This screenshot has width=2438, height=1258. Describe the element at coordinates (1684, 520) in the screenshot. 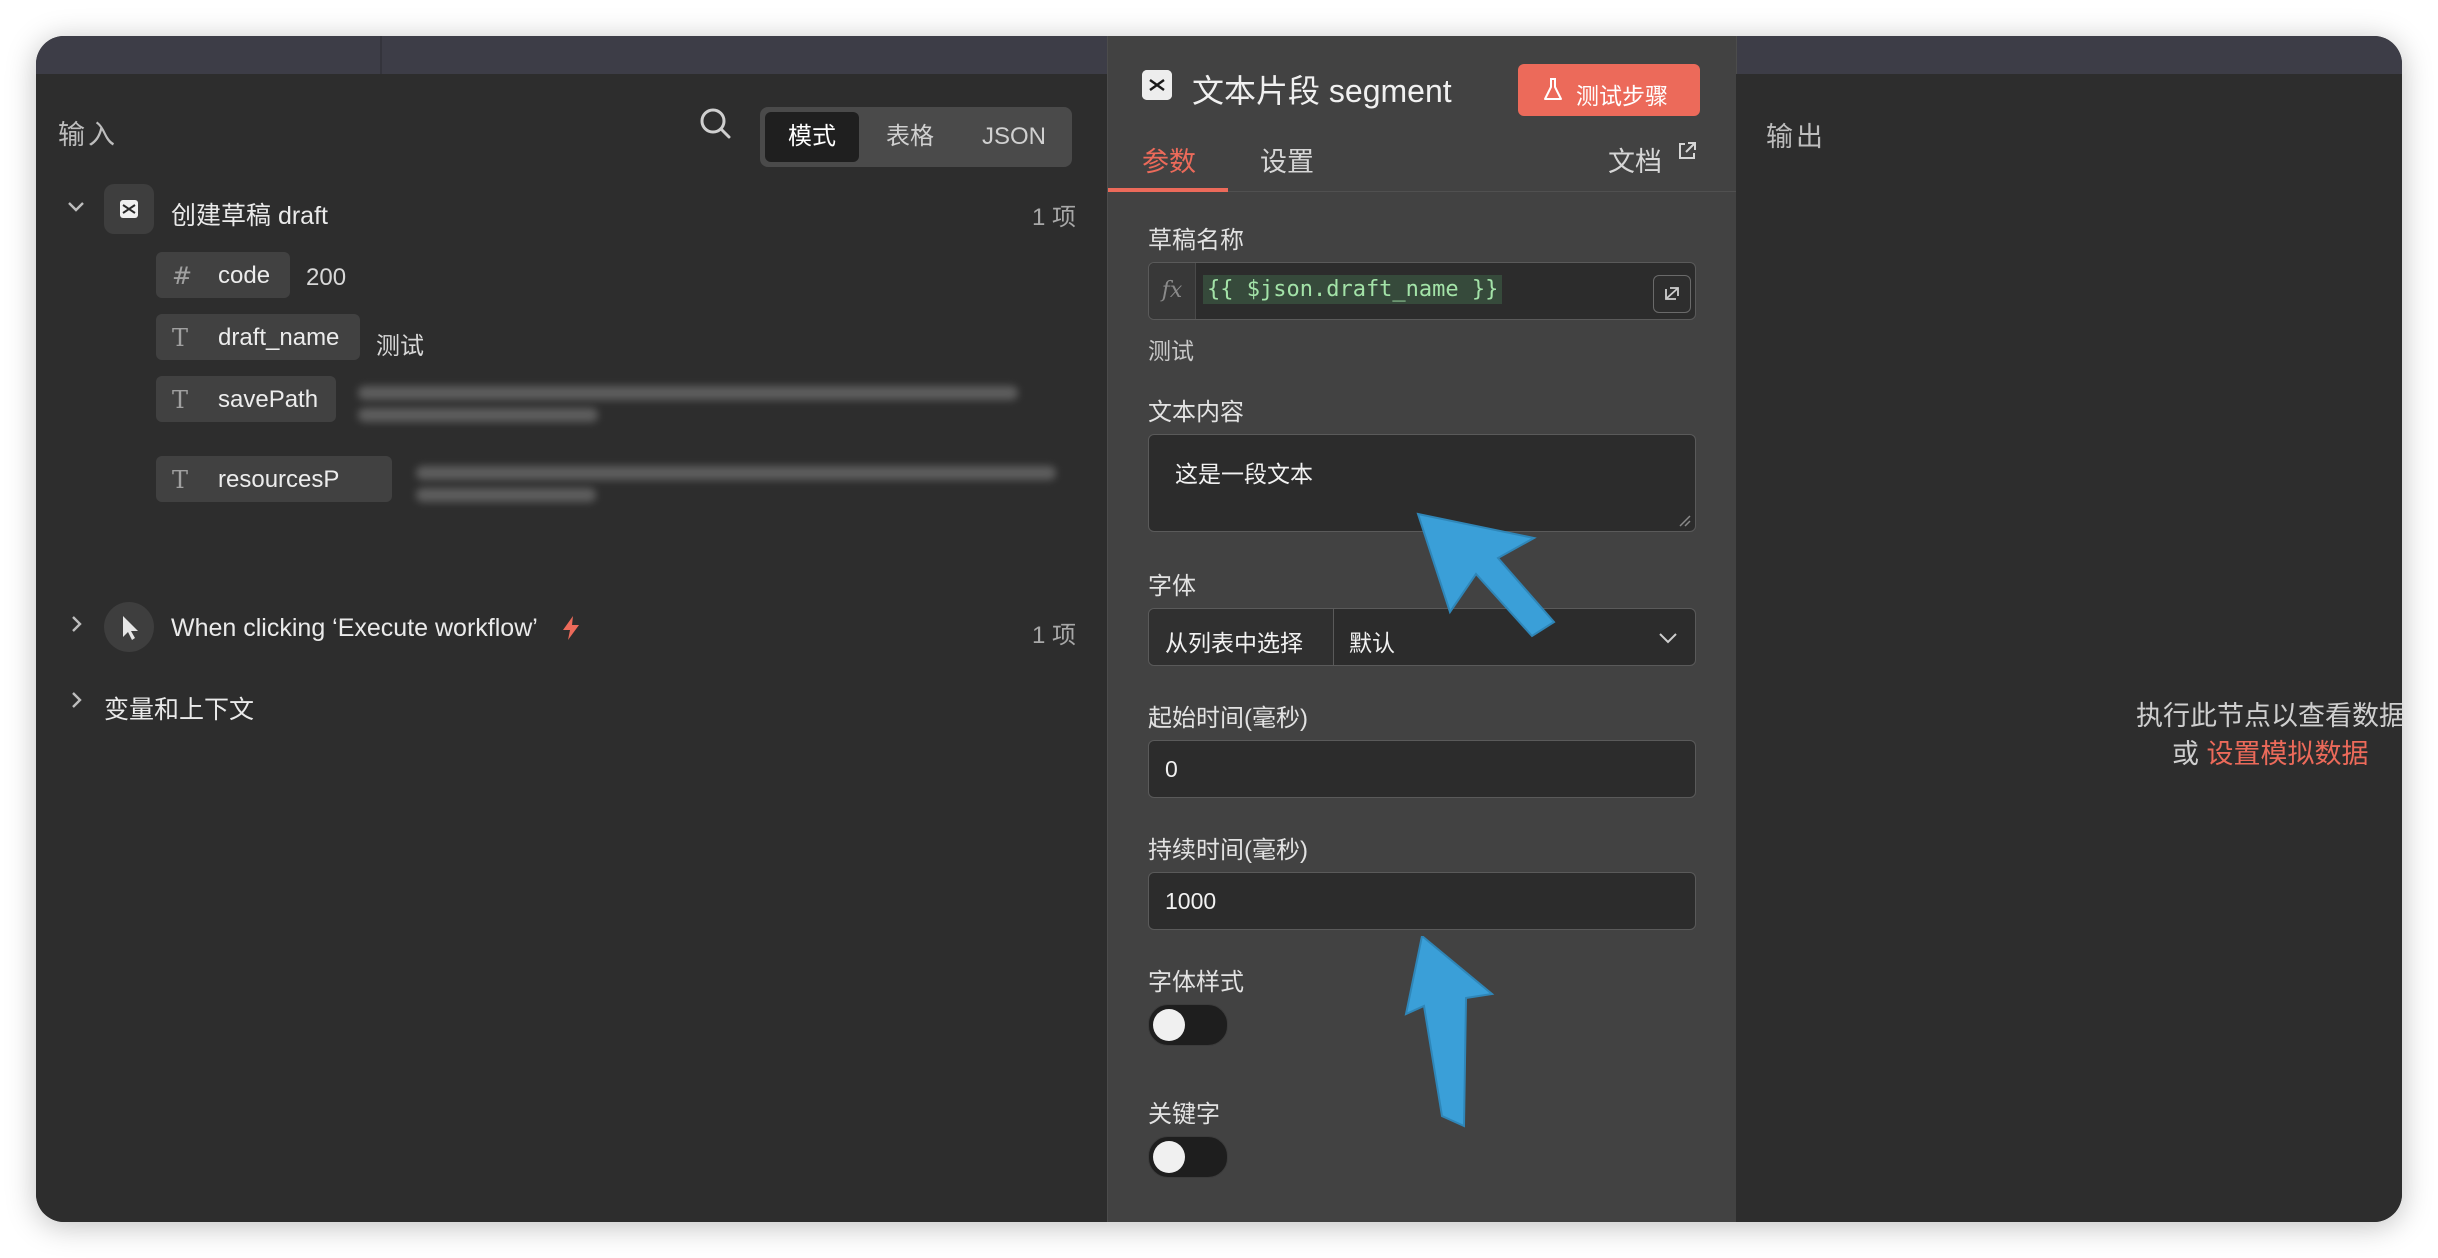

I see `resize-handle-icon` at that location.